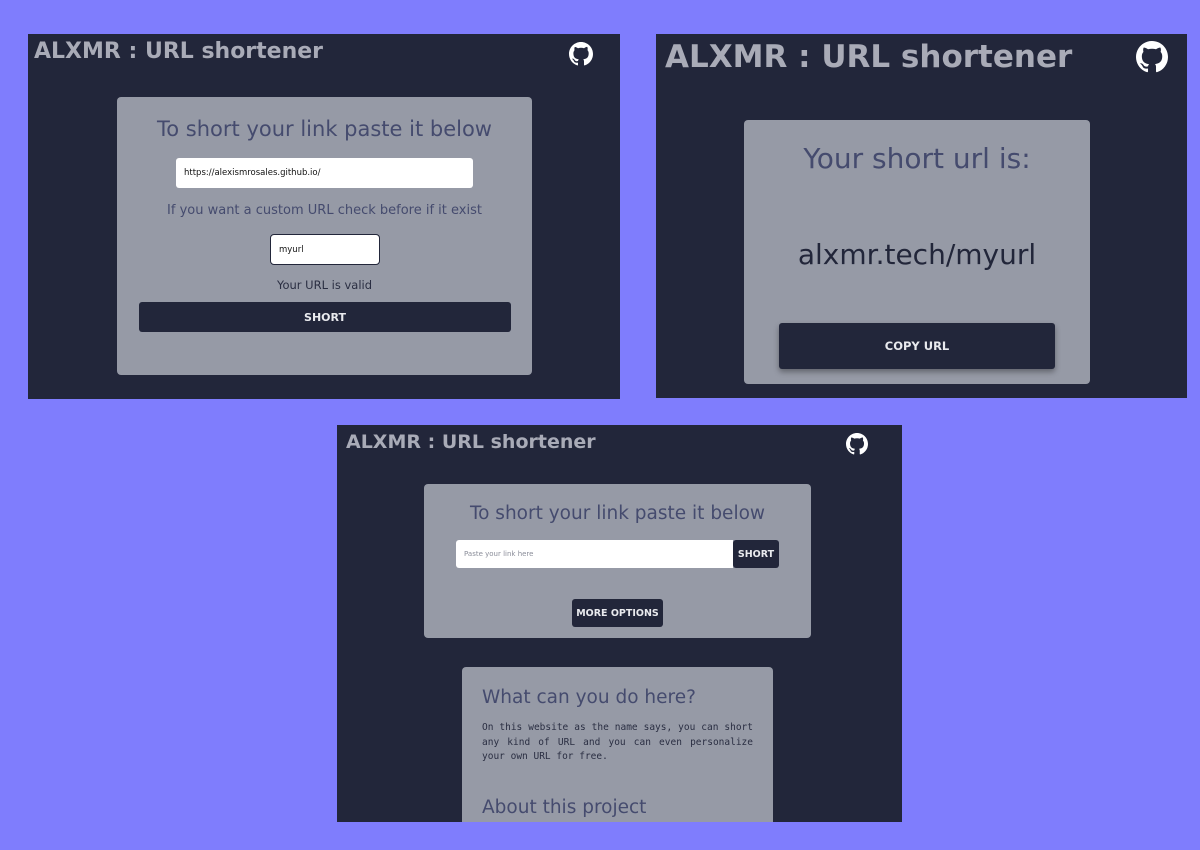  Describe the element at coordinates (917, 158) in the screenshot. I see `result-heading: Your short url is:` at that location.